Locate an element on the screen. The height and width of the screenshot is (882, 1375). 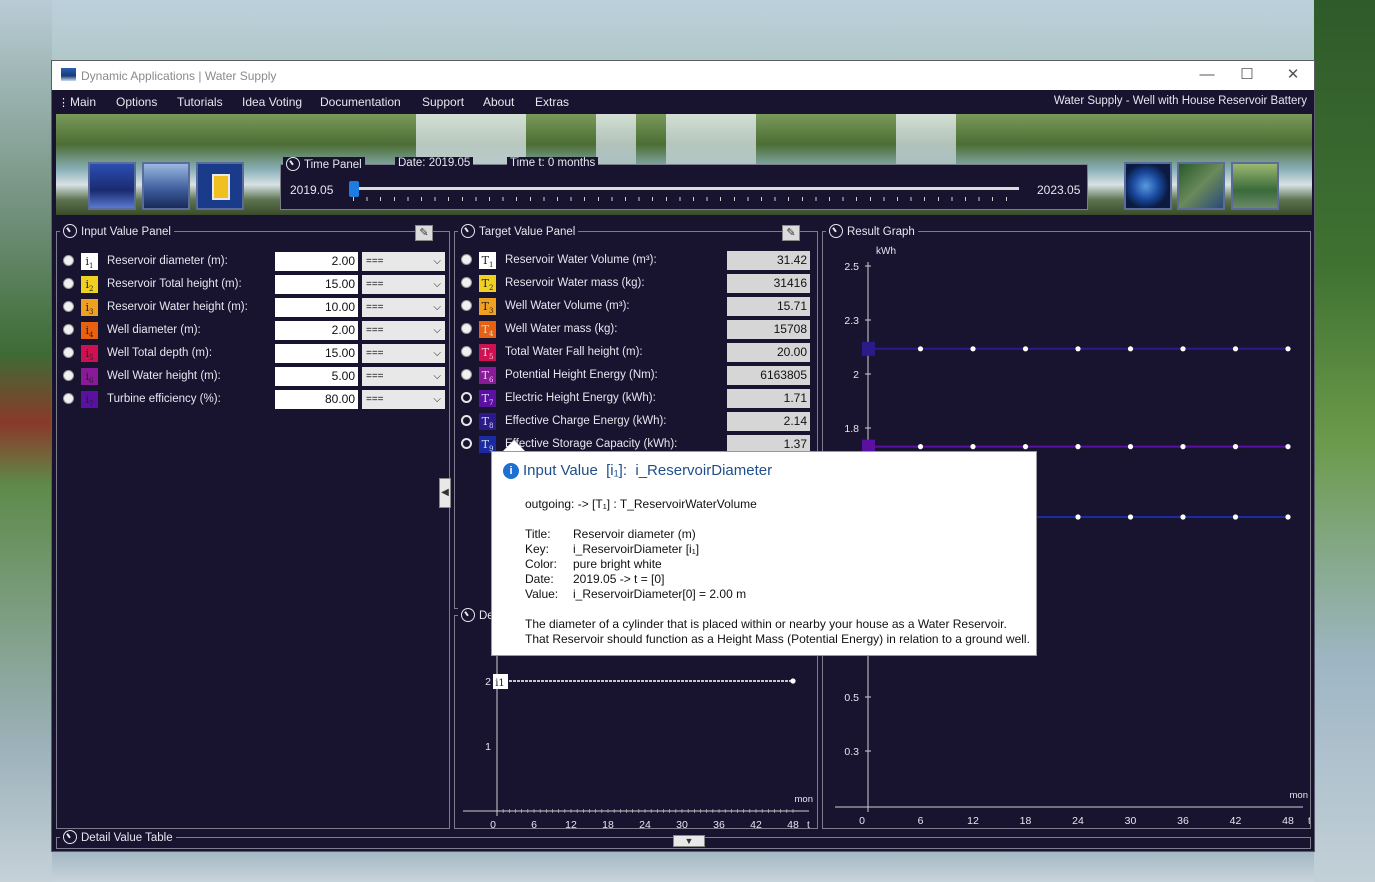
collapse-panel-button: ◀ is located at coordinates (445, 493).